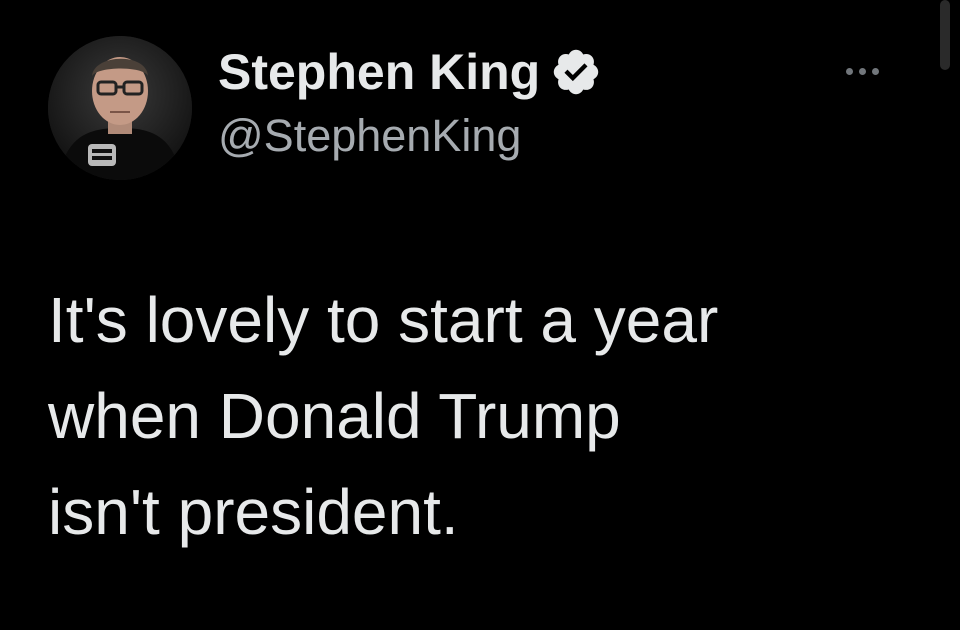 The height and width of the screenshot is (630, 960). I want to click on author-info: Stephen King @StephenKing, so click(410, 101).